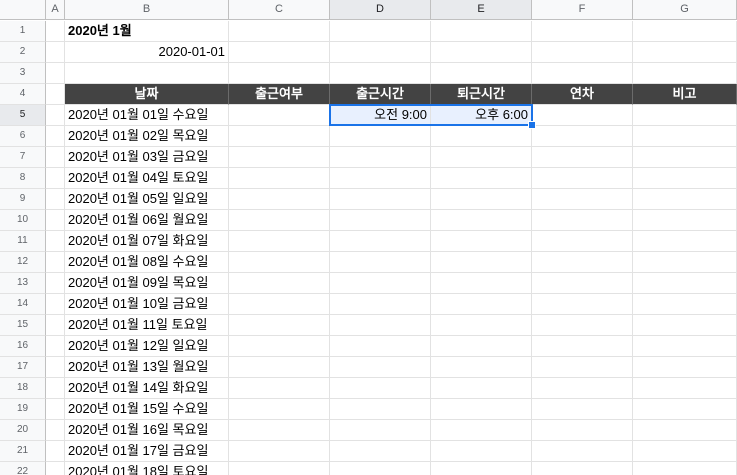 This screenshot has width=737, height=475. I want to click on date-cell: 2020년 01월 04일 토요일, so click(147, 178).